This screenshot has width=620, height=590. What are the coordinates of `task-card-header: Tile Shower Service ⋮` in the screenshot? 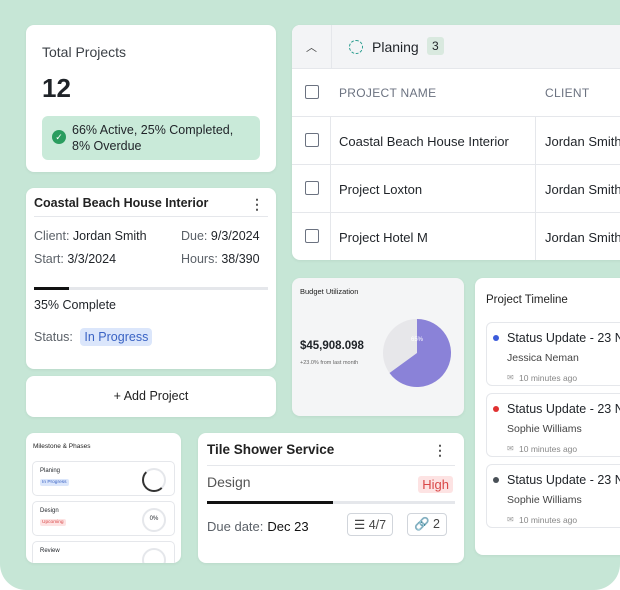 It's located at (331, 454).